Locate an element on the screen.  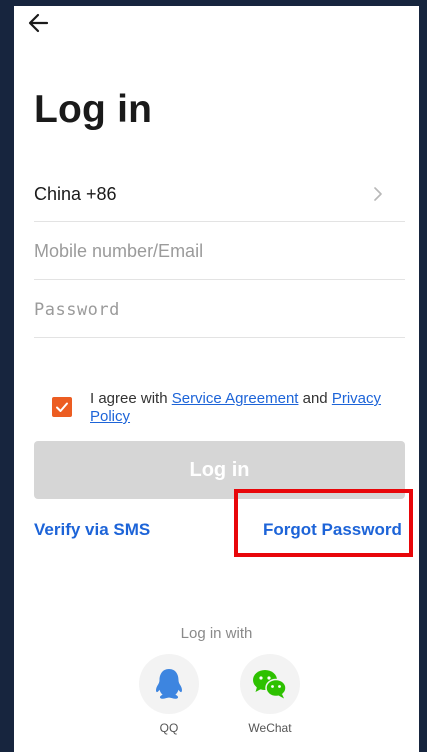
back-arrow-icon is located at coordinates (39, 23).